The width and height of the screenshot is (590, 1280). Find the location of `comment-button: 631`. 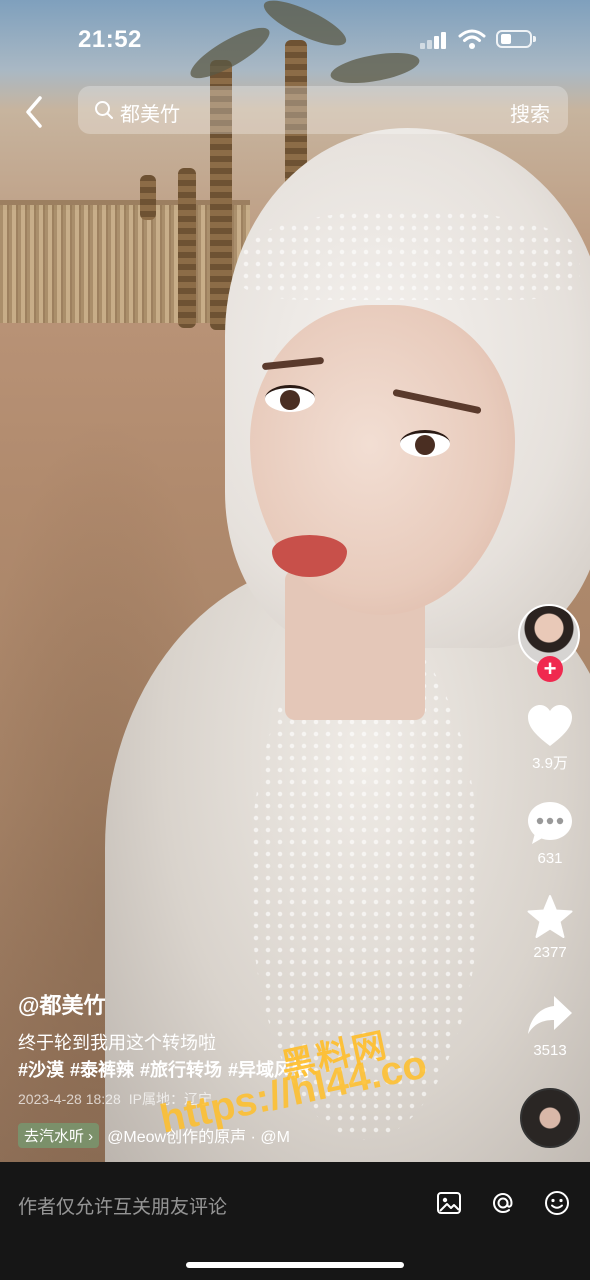

comment-button: 631 is located at coordinates (550, 833).